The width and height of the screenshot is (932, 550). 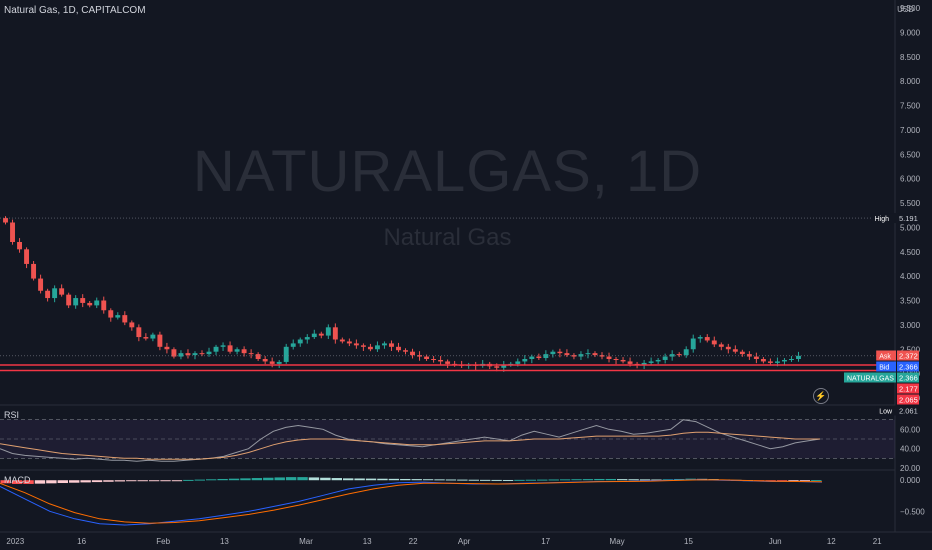 What do you see at coordinates (12, 415) in the screenshot?
I see `rsi-pane-label: RSI` at bounding box center [12, 415].